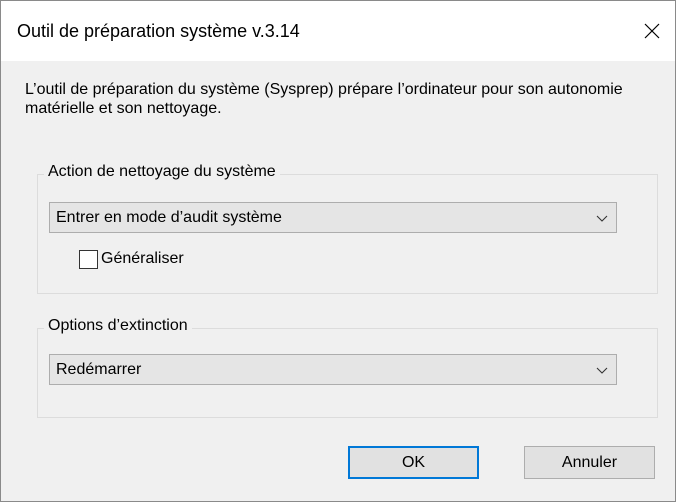  What do you see at coordinates (162, 172) in the screenshot?
I see `cleanup-action-legend: Action de nettoyage du système` at bounding box center [162, 172].